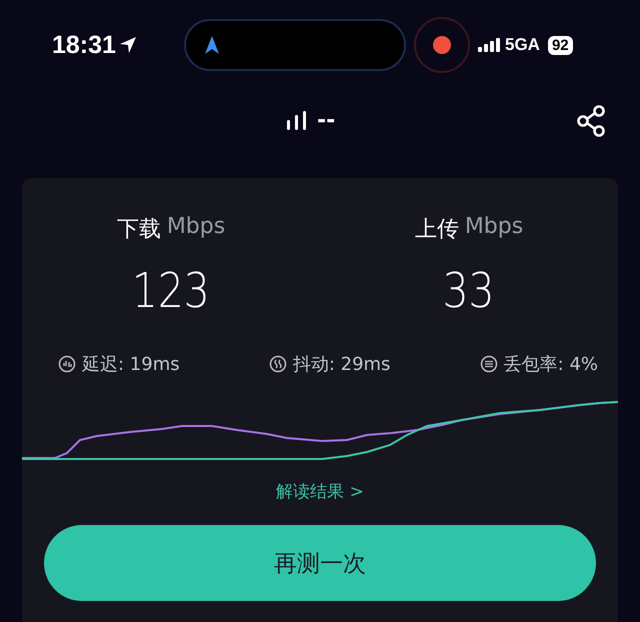 This screenshot has width=640, height=622. I want to click on metric-text: 延迟: 19ms, so click(131, 364).